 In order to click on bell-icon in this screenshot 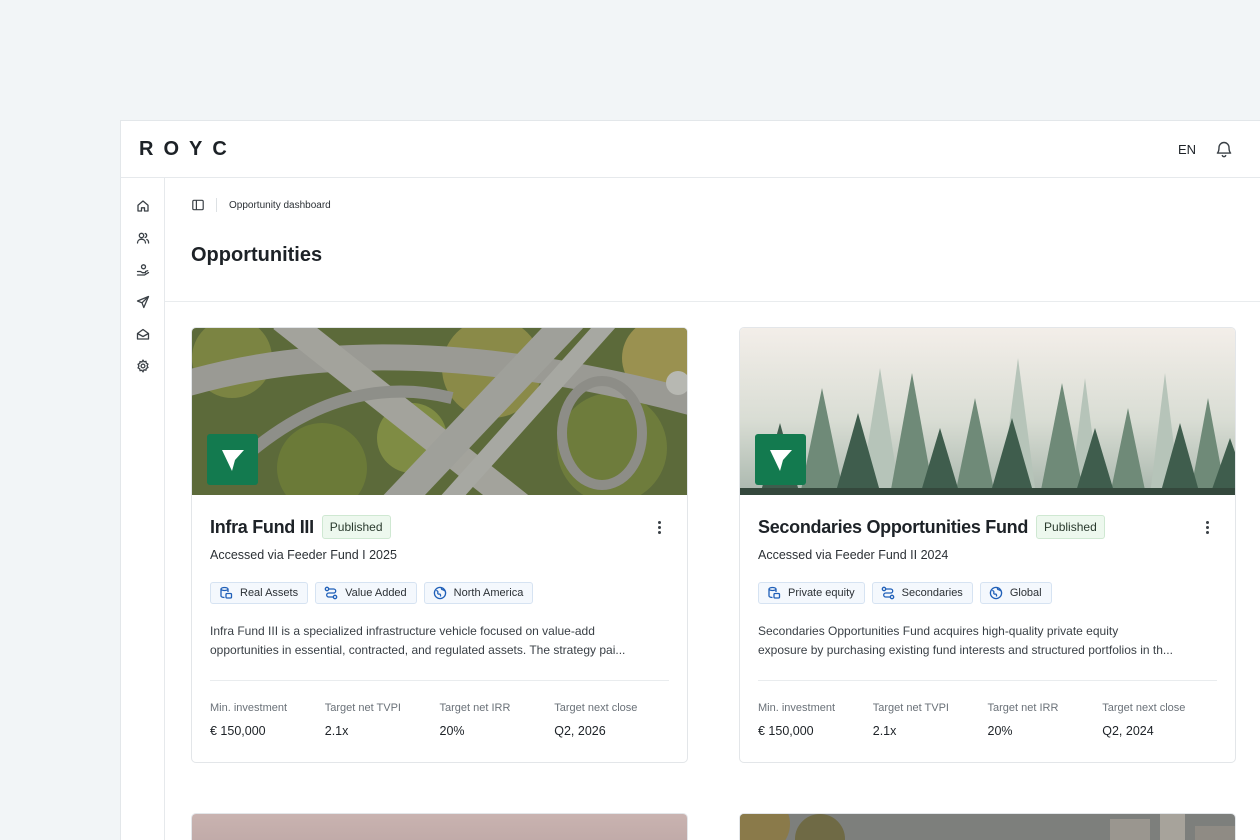, I will do `click(1224, 149)`.